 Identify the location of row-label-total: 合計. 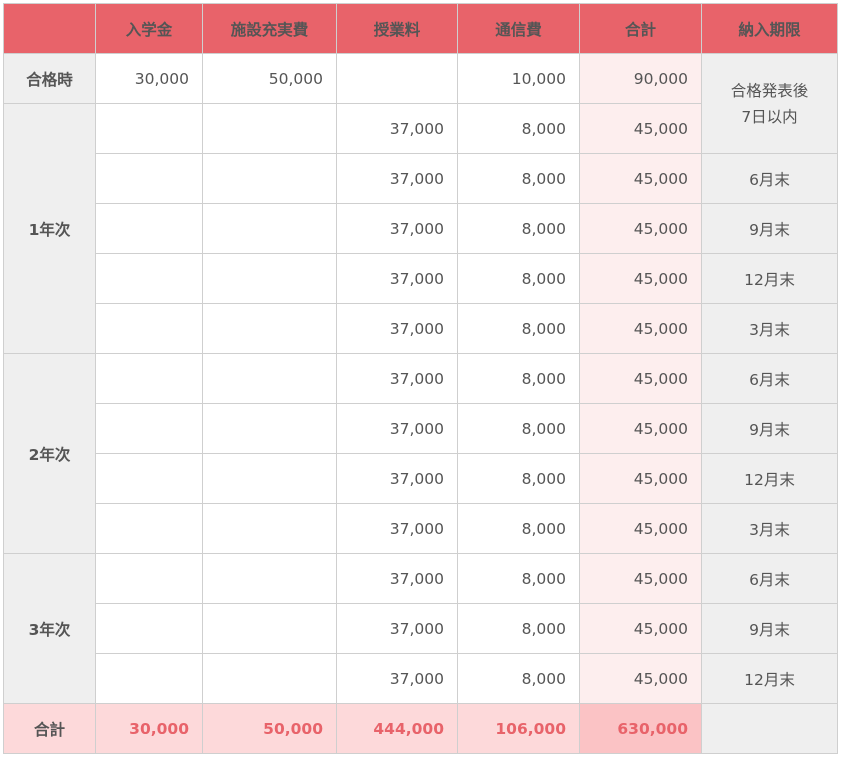
(49, 728).